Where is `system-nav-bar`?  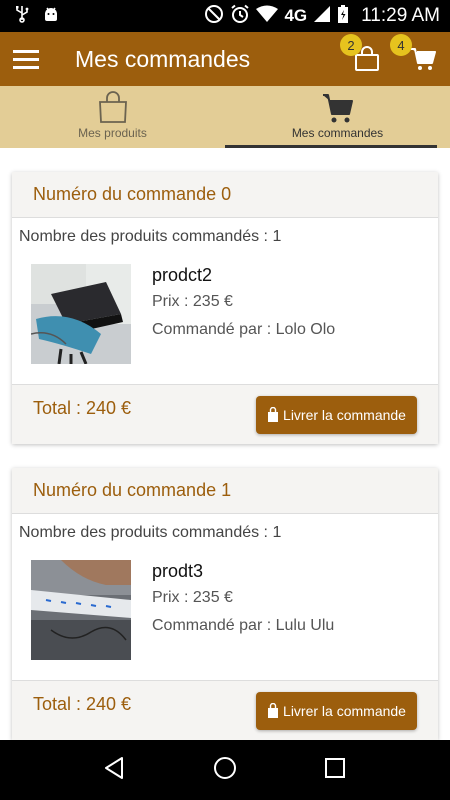
system-nav-bar is located at coordinates (225, 770).